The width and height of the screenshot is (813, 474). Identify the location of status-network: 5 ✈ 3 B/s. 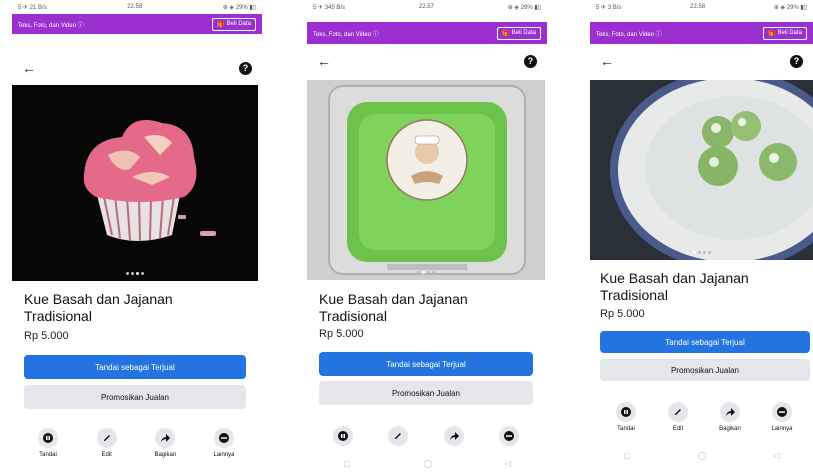
(609, 7).